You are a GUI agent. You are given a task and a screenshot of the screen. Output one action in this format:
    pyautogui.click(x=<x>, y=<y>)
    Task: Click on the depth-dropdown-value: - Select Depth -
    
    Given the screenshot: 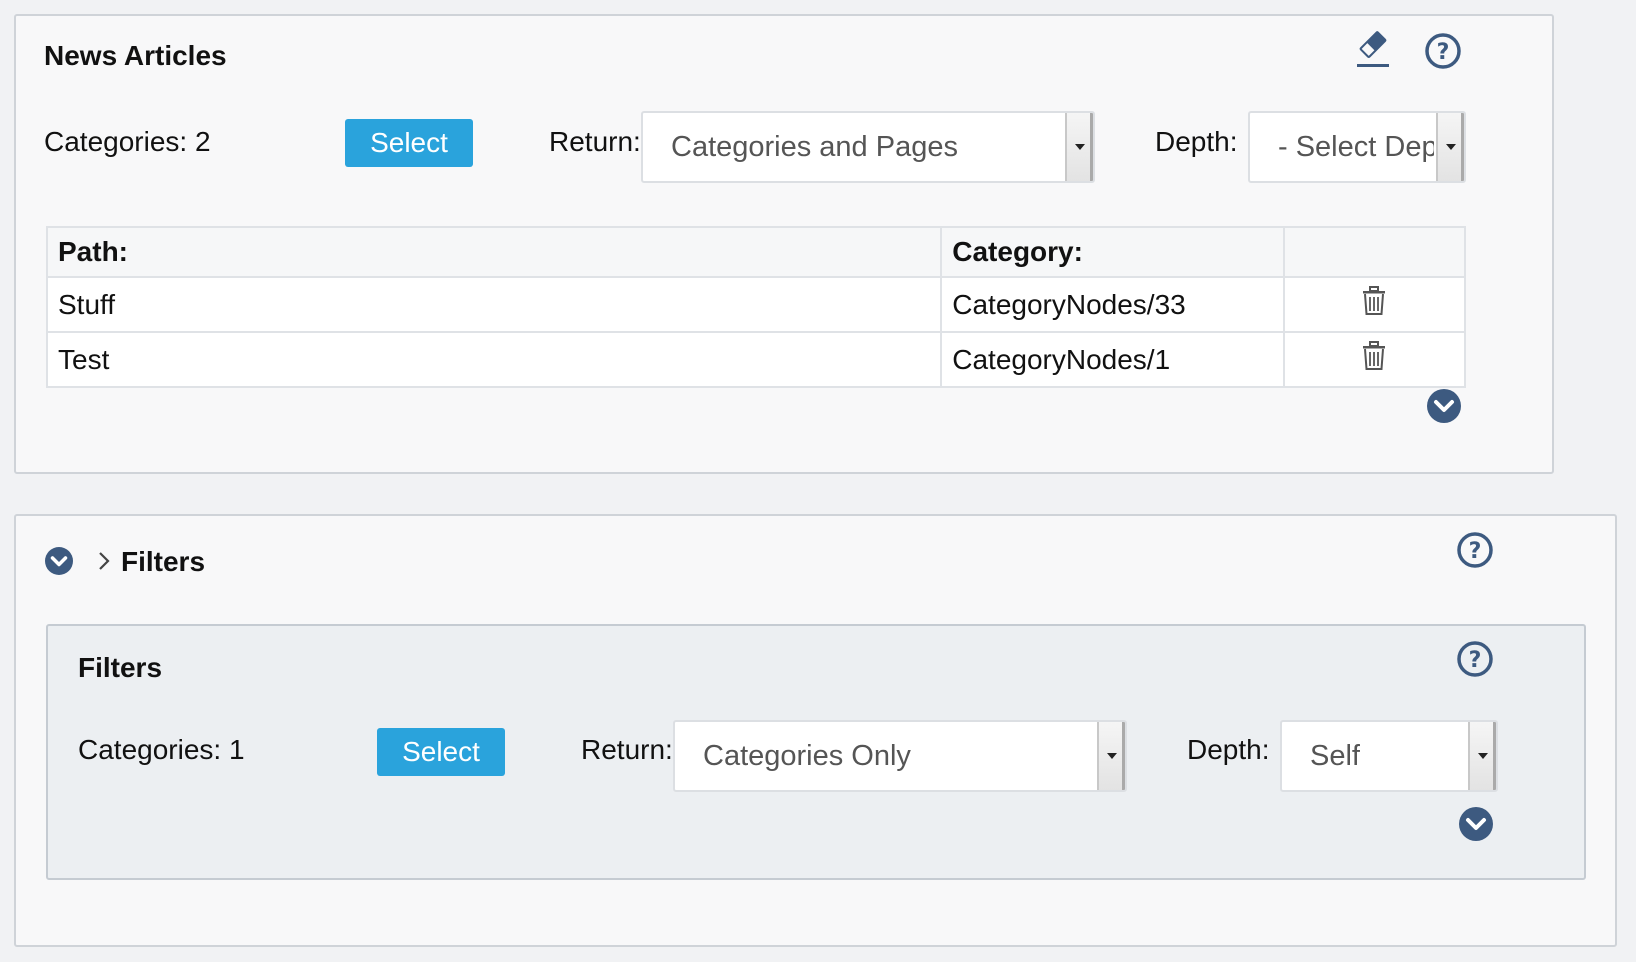 What is the action you would take?
    pyautogui.click(x=1356, y=146)
    